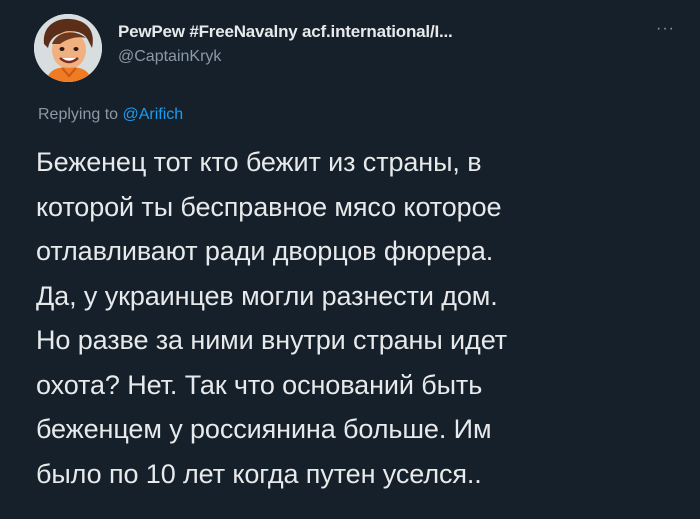 Image resolution: width=700 pixels, height=519 pixels. I want to click on author-handle: @CaptainKryk, so click(399, 57).